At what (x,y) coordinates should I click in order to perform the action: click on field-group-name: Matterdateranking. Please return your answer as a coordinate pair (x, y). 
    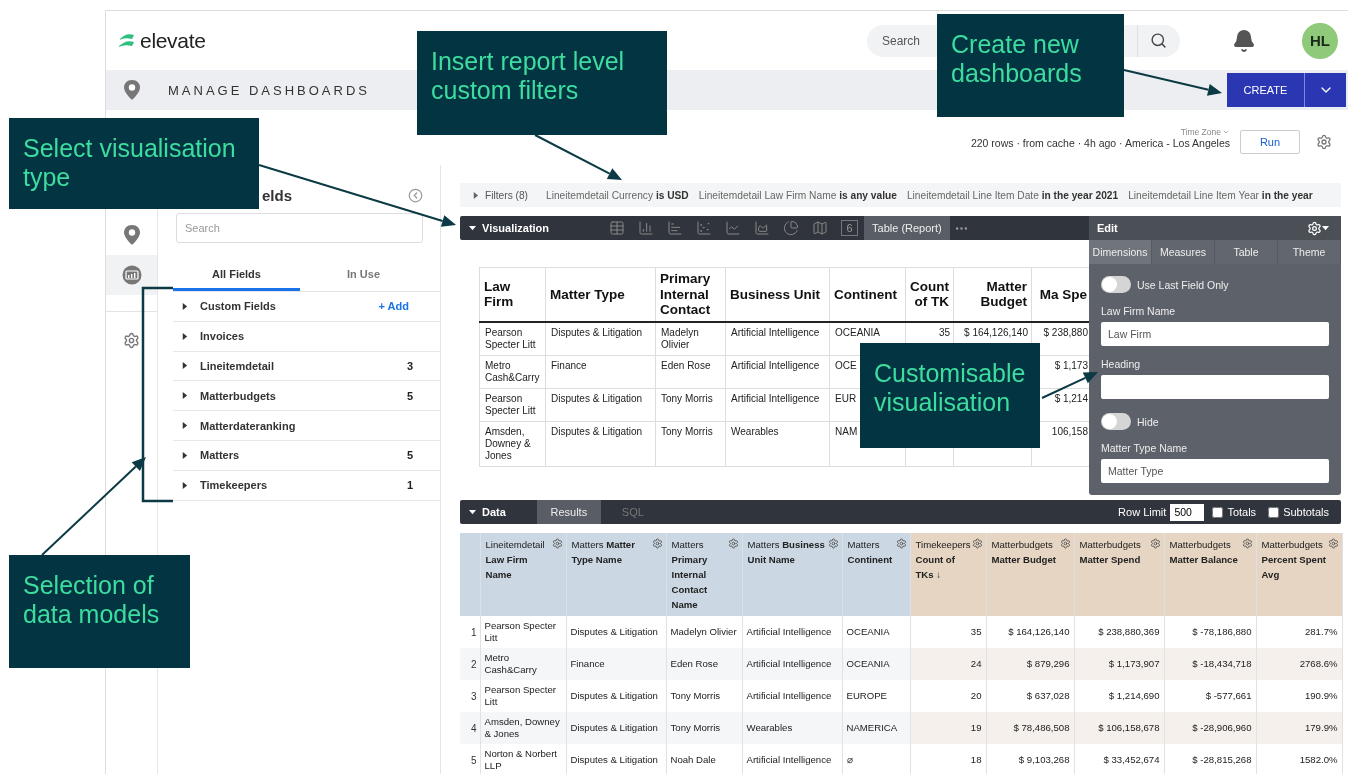
    Looking at the image, I should click on (248, 425).